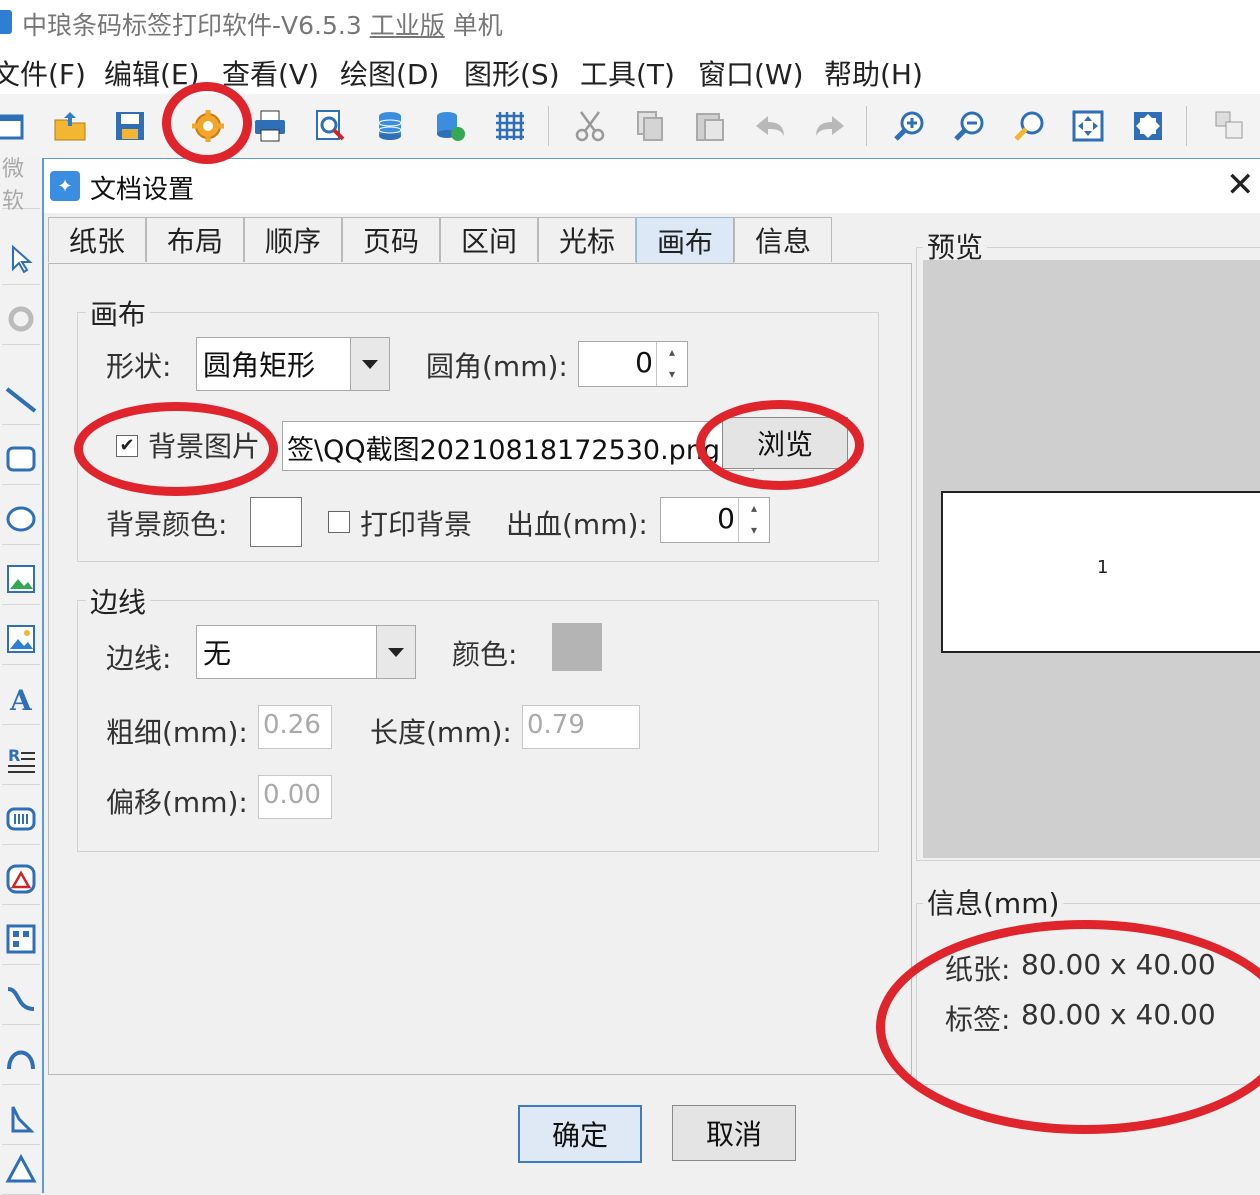  Describe the element at coordinates (21, 999) in the screenshot. I see `curve-icon` at that location.